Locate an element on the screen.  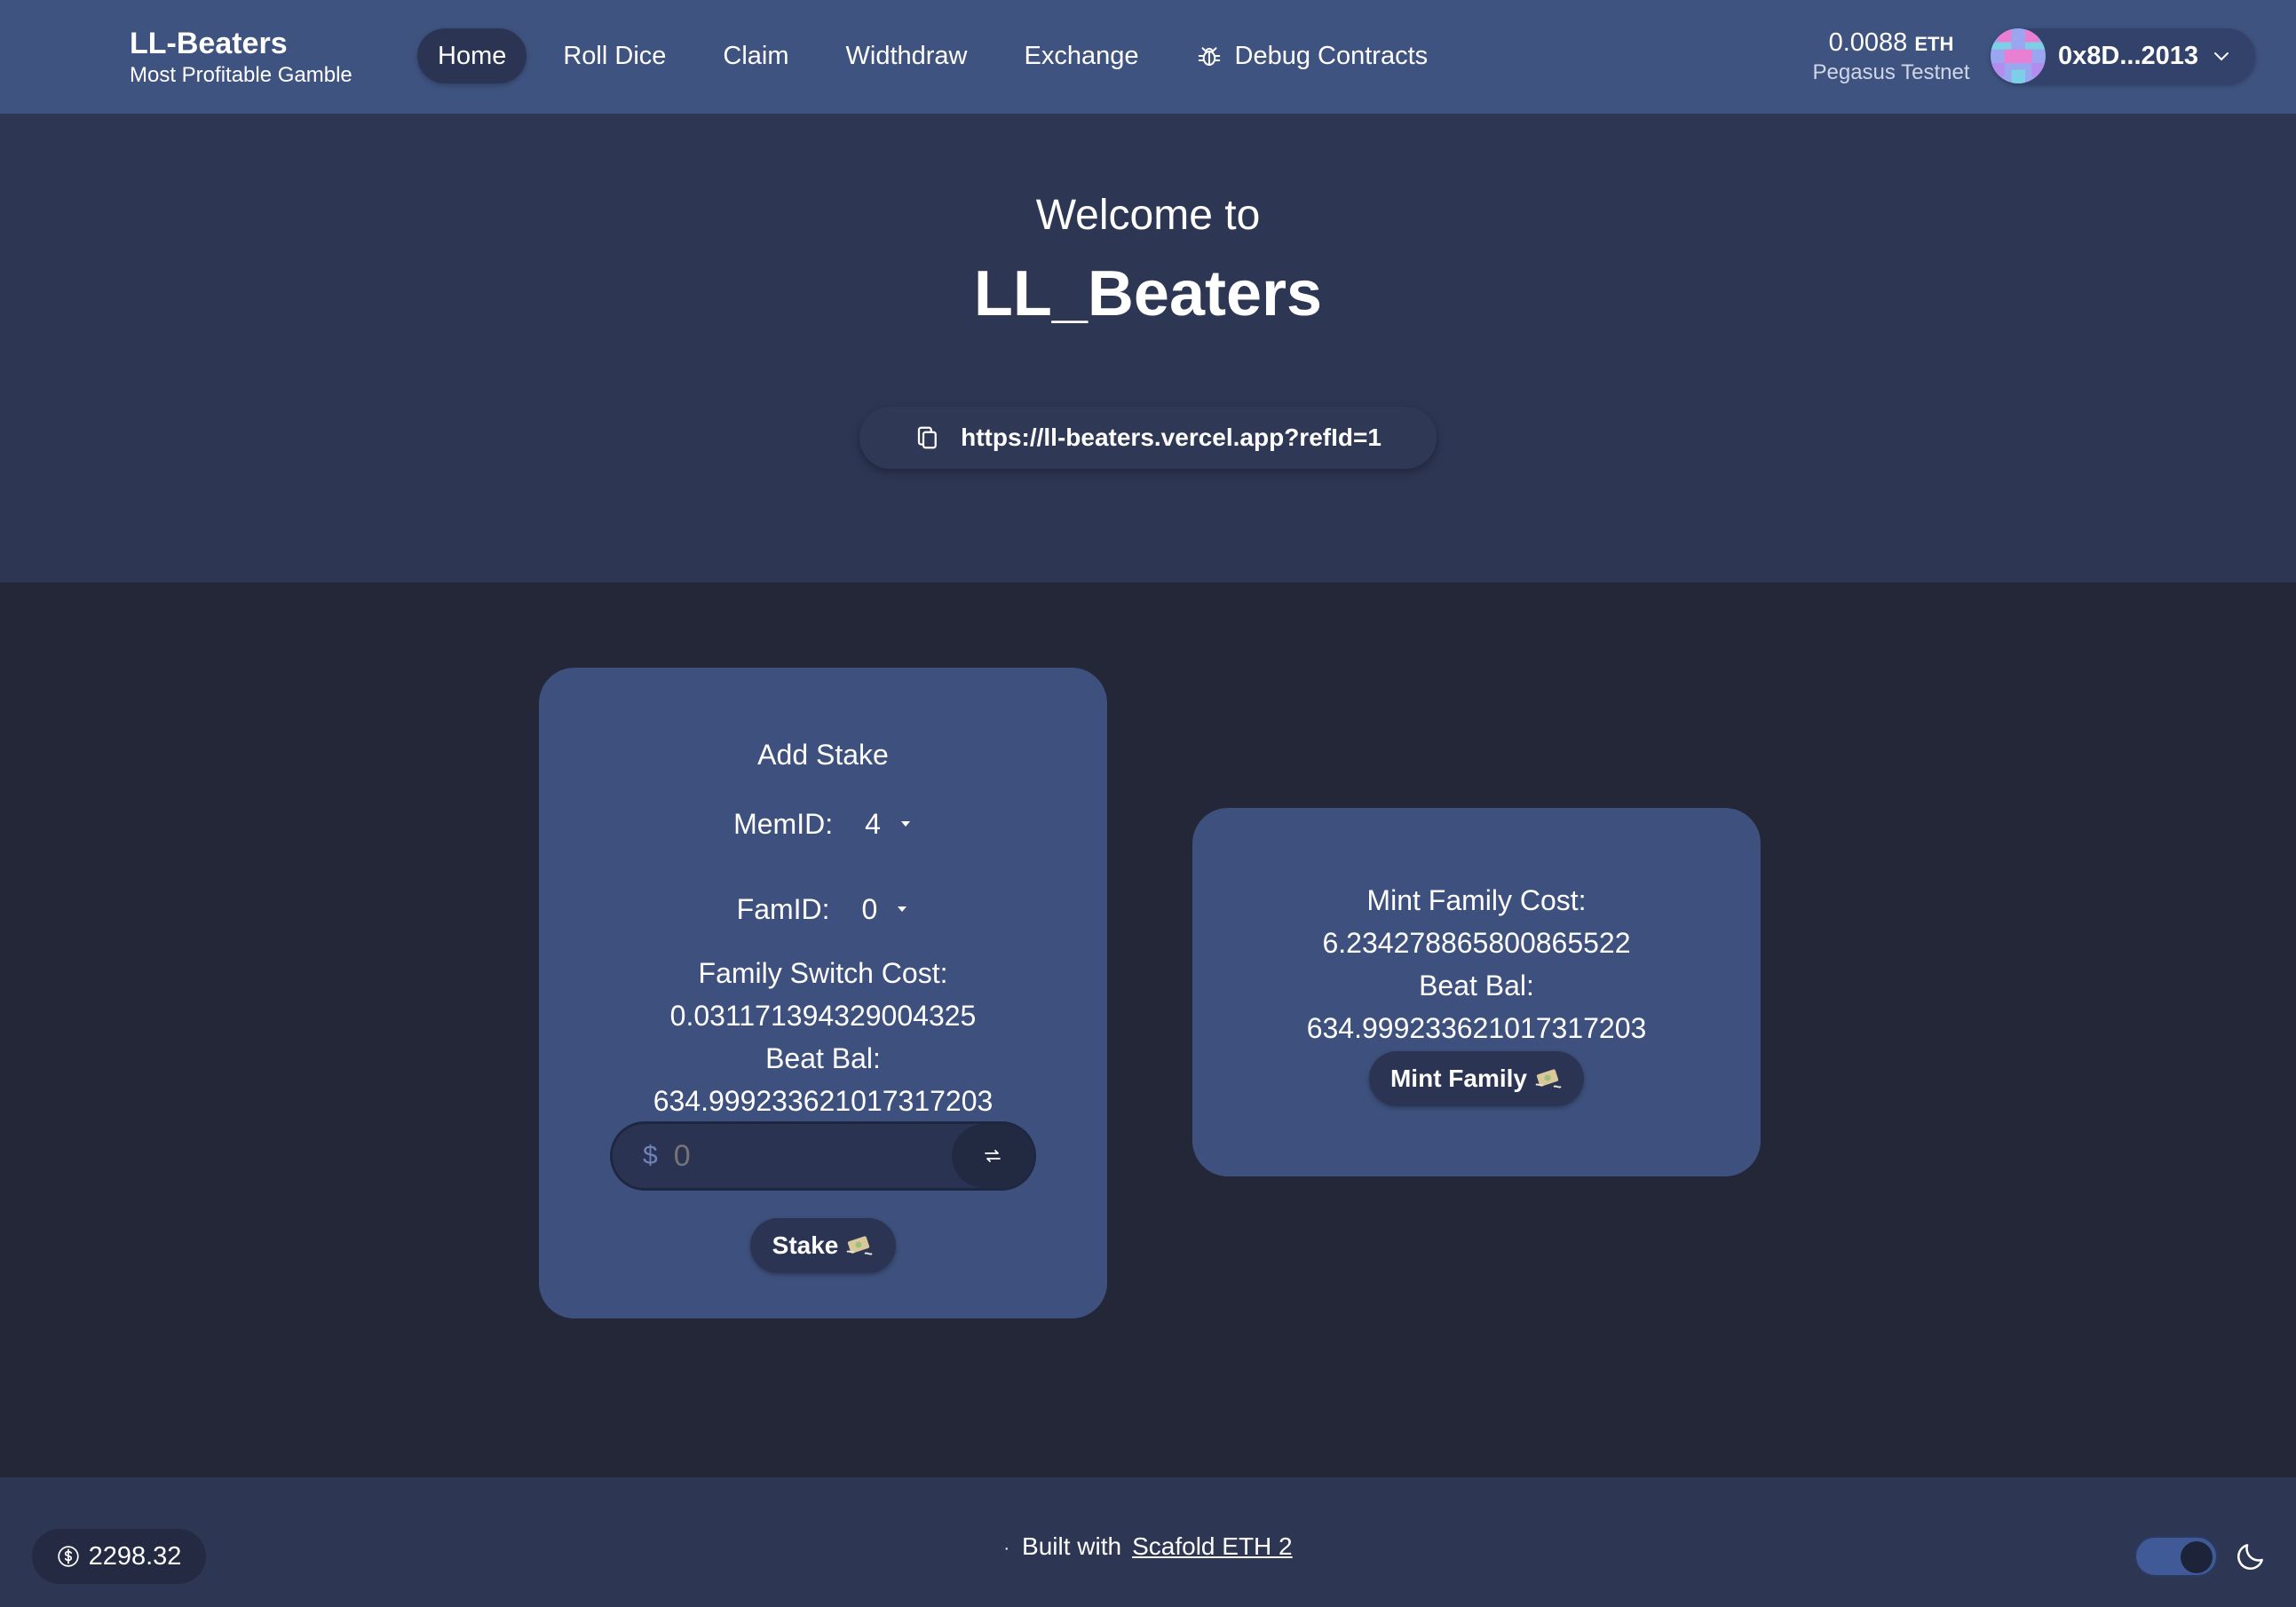
beat-bal-label: Beat Bal: is located at coordinates (823, 1058).